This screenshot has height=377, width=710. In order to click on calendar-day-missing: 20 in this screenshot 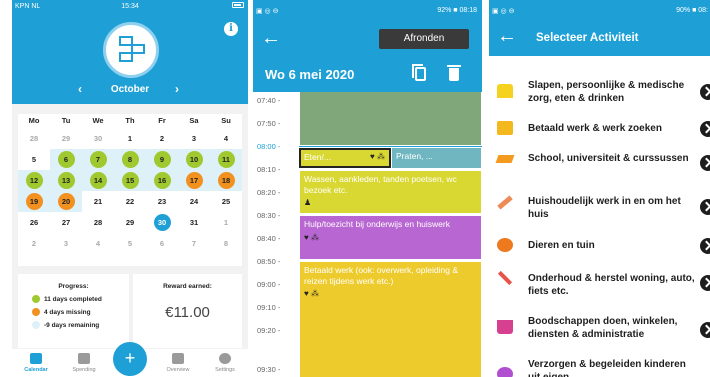, I will do `click(66, 201)`.